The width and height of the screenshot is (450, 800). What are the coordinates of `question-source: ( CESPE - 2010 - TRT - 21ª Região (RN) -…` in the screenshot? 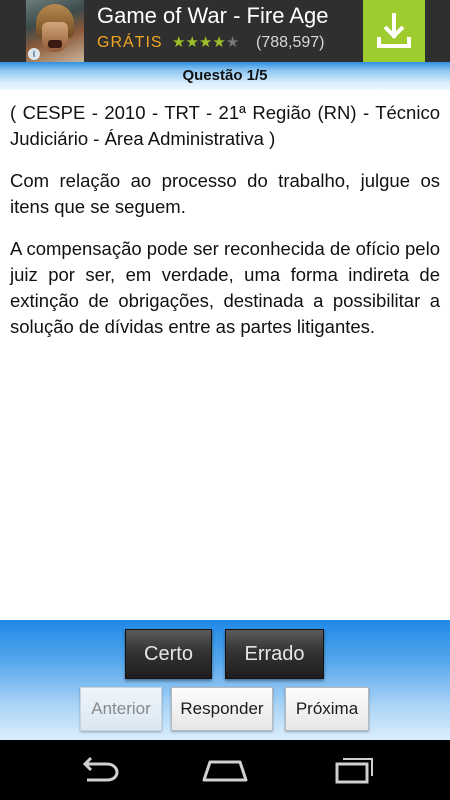 It's located at (225, 125).